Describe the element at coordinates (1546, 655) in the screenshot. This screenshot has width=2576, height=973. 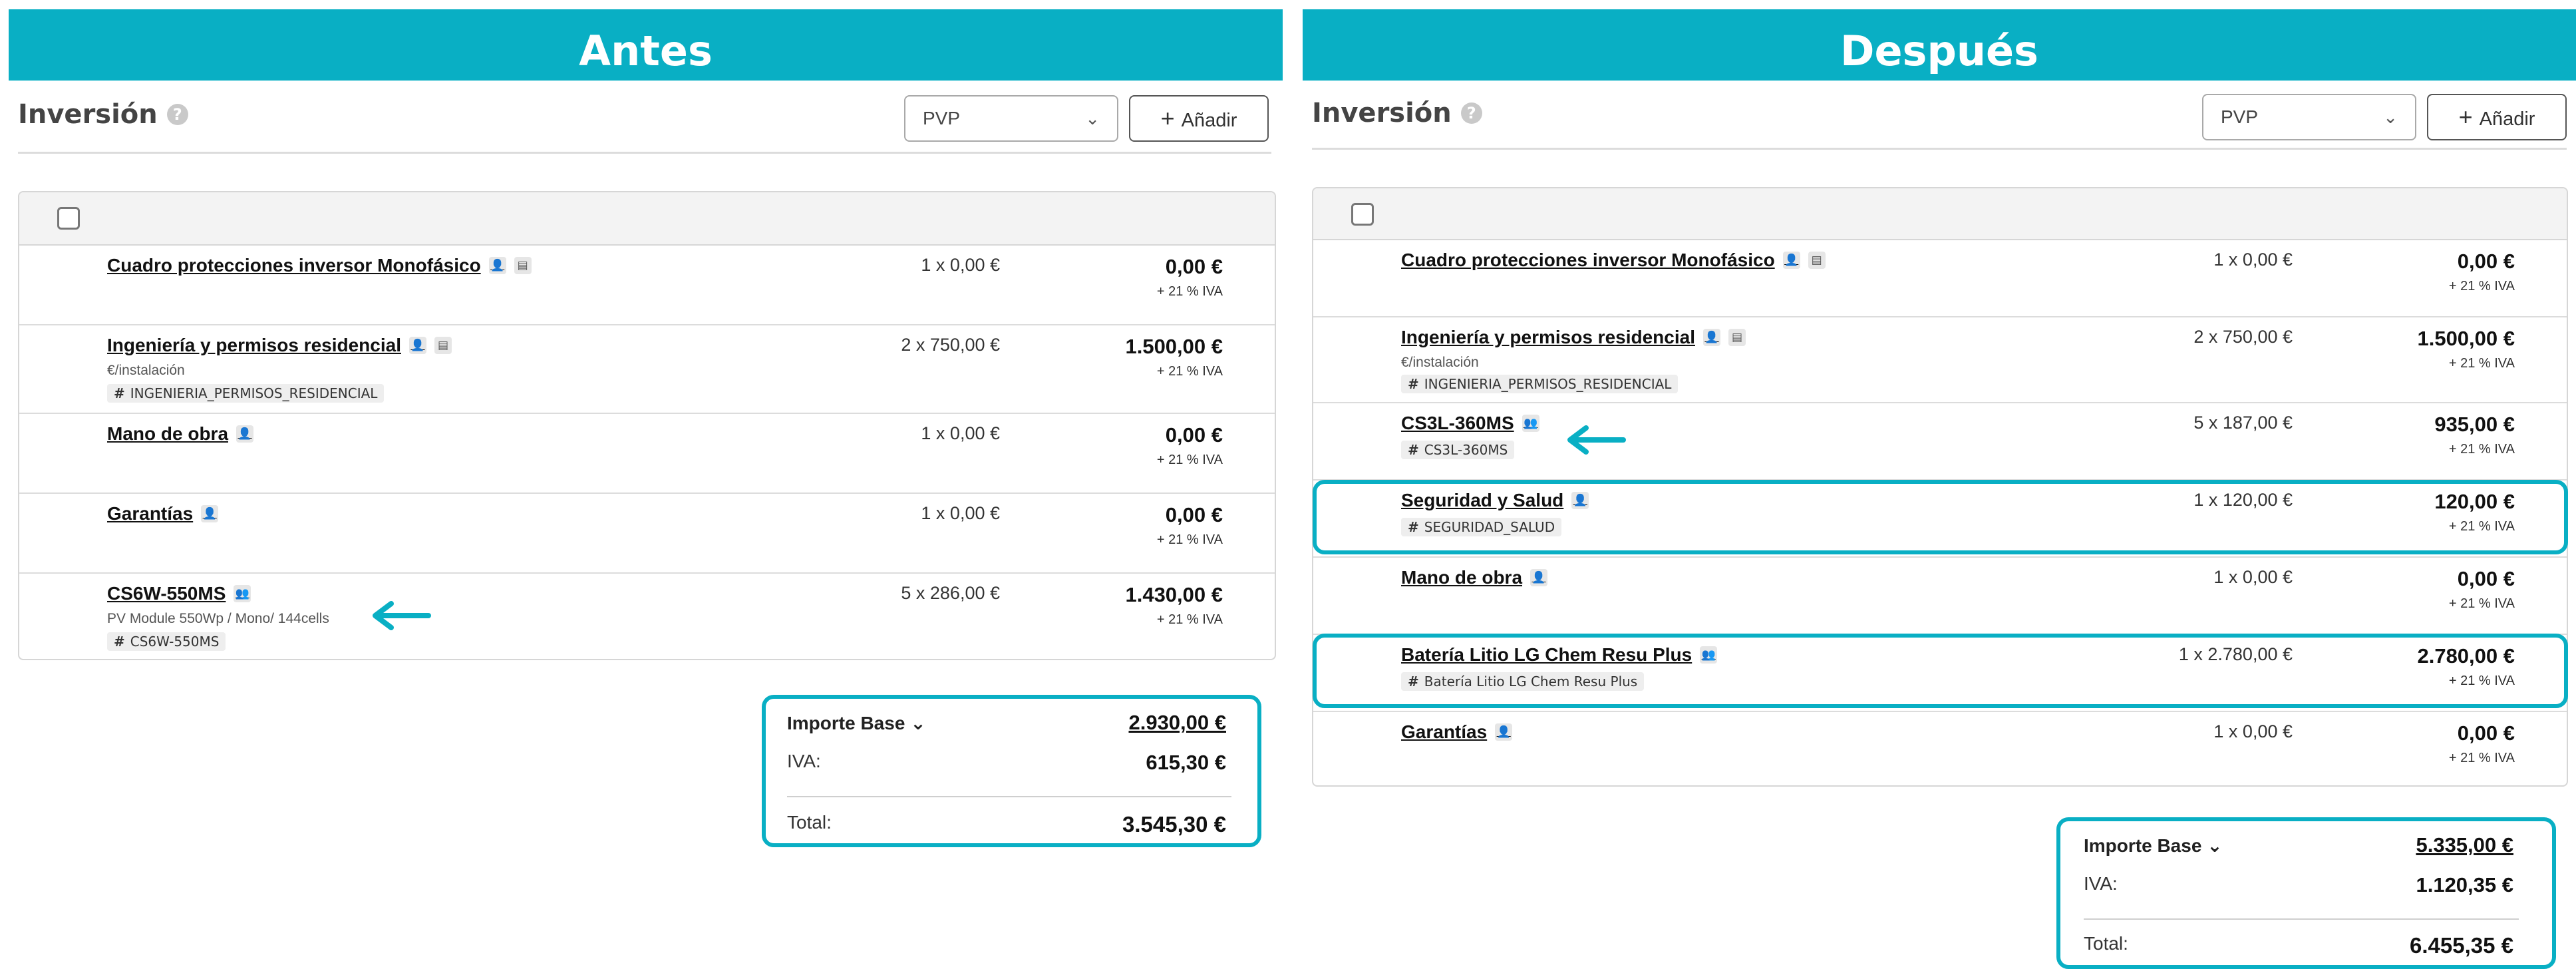
I see `item-name: Batería Litio LG Chem Resu Plus` at that location.